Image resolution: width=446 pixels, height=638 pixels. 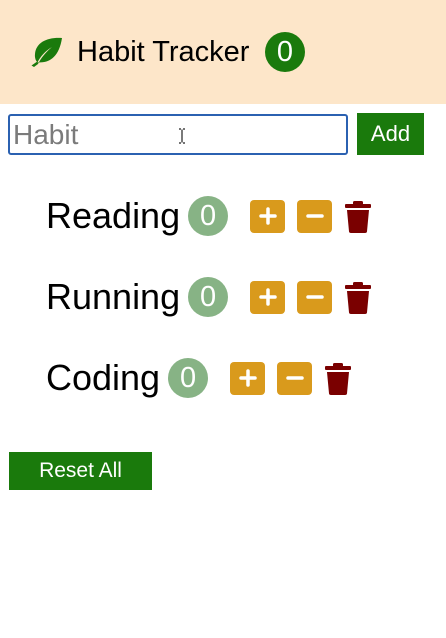 What do you see at coordinates (390, 134) in the screenshot?
I see `add-button: Add` at bounding box center [390, 134].